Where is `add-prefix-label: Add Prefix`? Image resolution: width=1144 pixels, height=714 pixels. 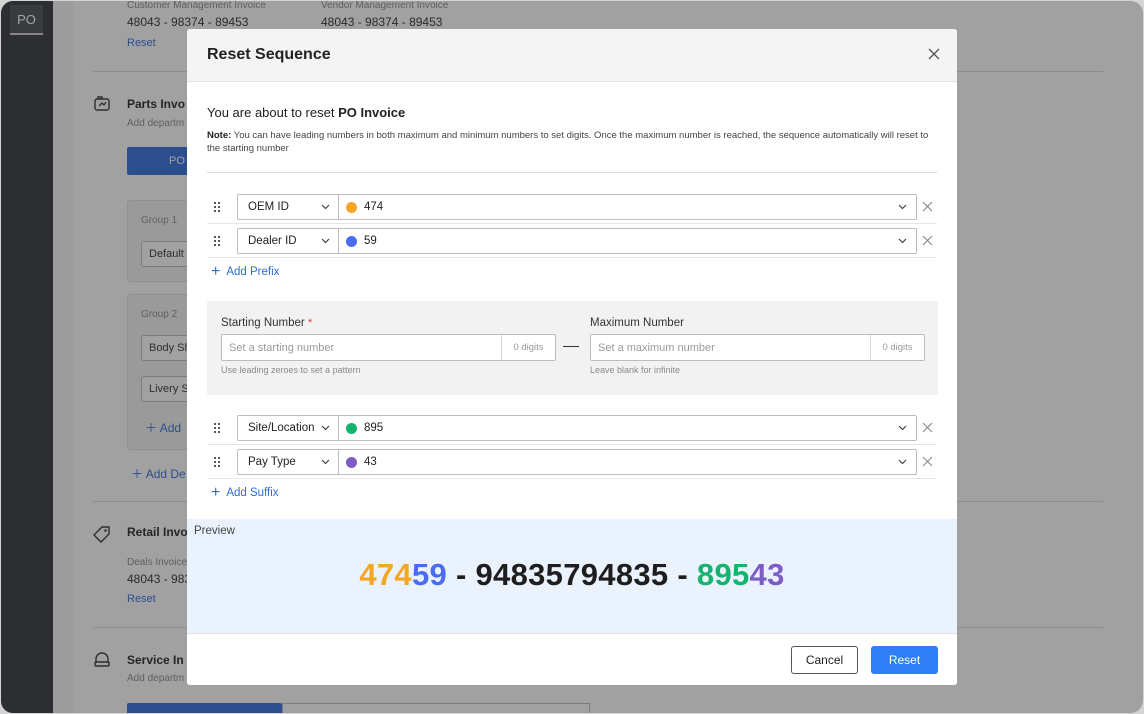
add-prefix-label: Add Prefix is located at coordinates (253, 272).